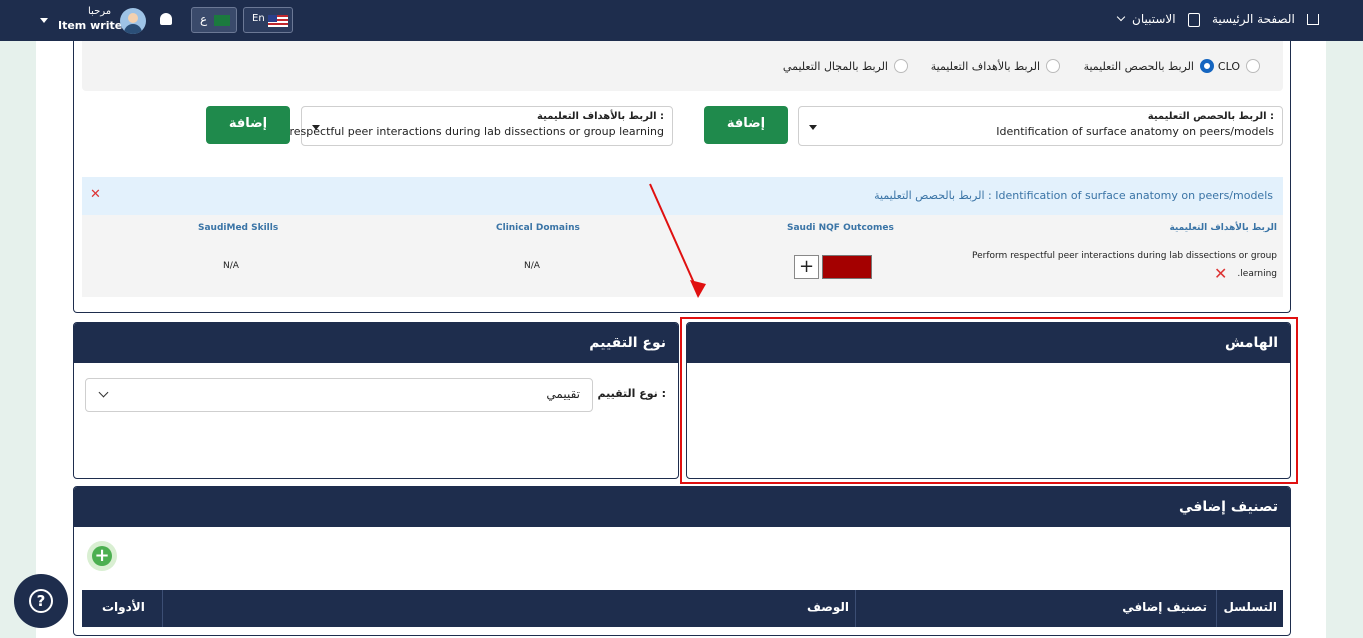  What do you see at coordinates (204, 19) in the screenshot?
I see `lang-ar-label: ع` at bounding box center [204, 19].